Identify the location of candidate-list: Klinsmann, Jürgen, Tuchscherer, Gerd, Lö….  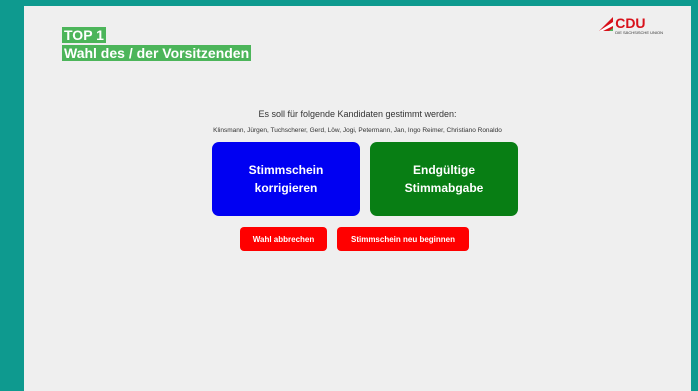
(357, 130).